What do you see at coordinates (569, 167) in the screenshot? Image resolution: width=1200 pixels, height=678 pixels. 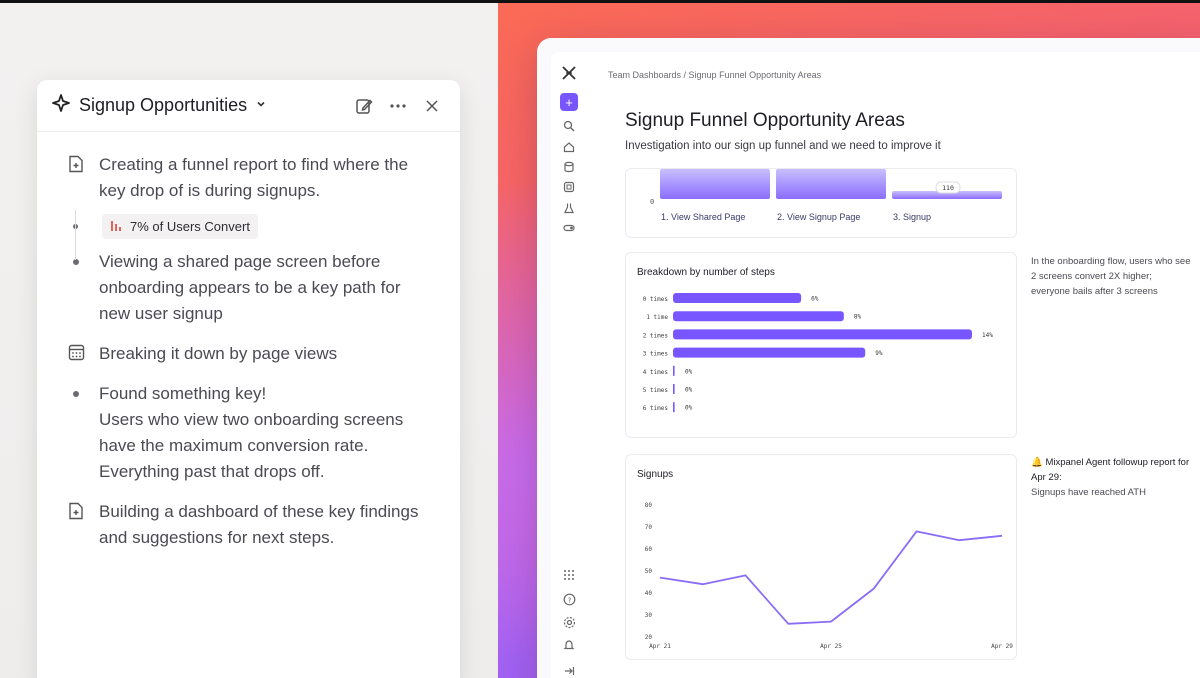 I see `database-icon` at bounding box center [569, 167].